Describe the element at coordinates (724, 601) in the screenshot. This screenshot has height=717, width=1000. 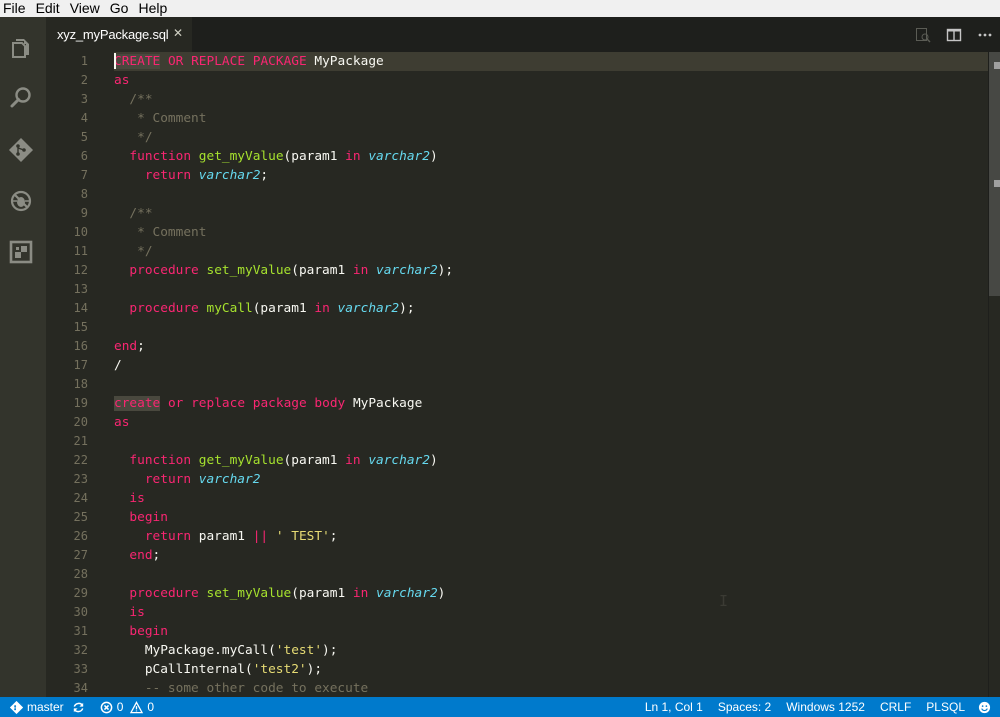
I see `text-cursor-pointer: I` at that location.